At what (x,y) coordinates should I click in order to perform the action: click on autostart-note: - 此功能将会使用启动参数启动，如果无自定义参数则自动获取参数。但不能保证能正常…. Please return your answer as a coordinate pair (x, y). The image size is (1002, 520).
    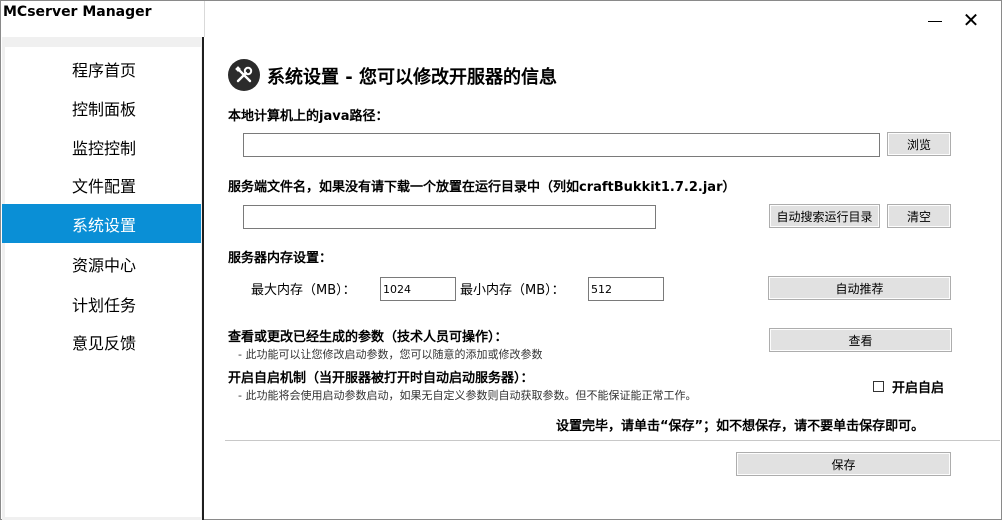
    Looking at the image, I should click on (467, 395).